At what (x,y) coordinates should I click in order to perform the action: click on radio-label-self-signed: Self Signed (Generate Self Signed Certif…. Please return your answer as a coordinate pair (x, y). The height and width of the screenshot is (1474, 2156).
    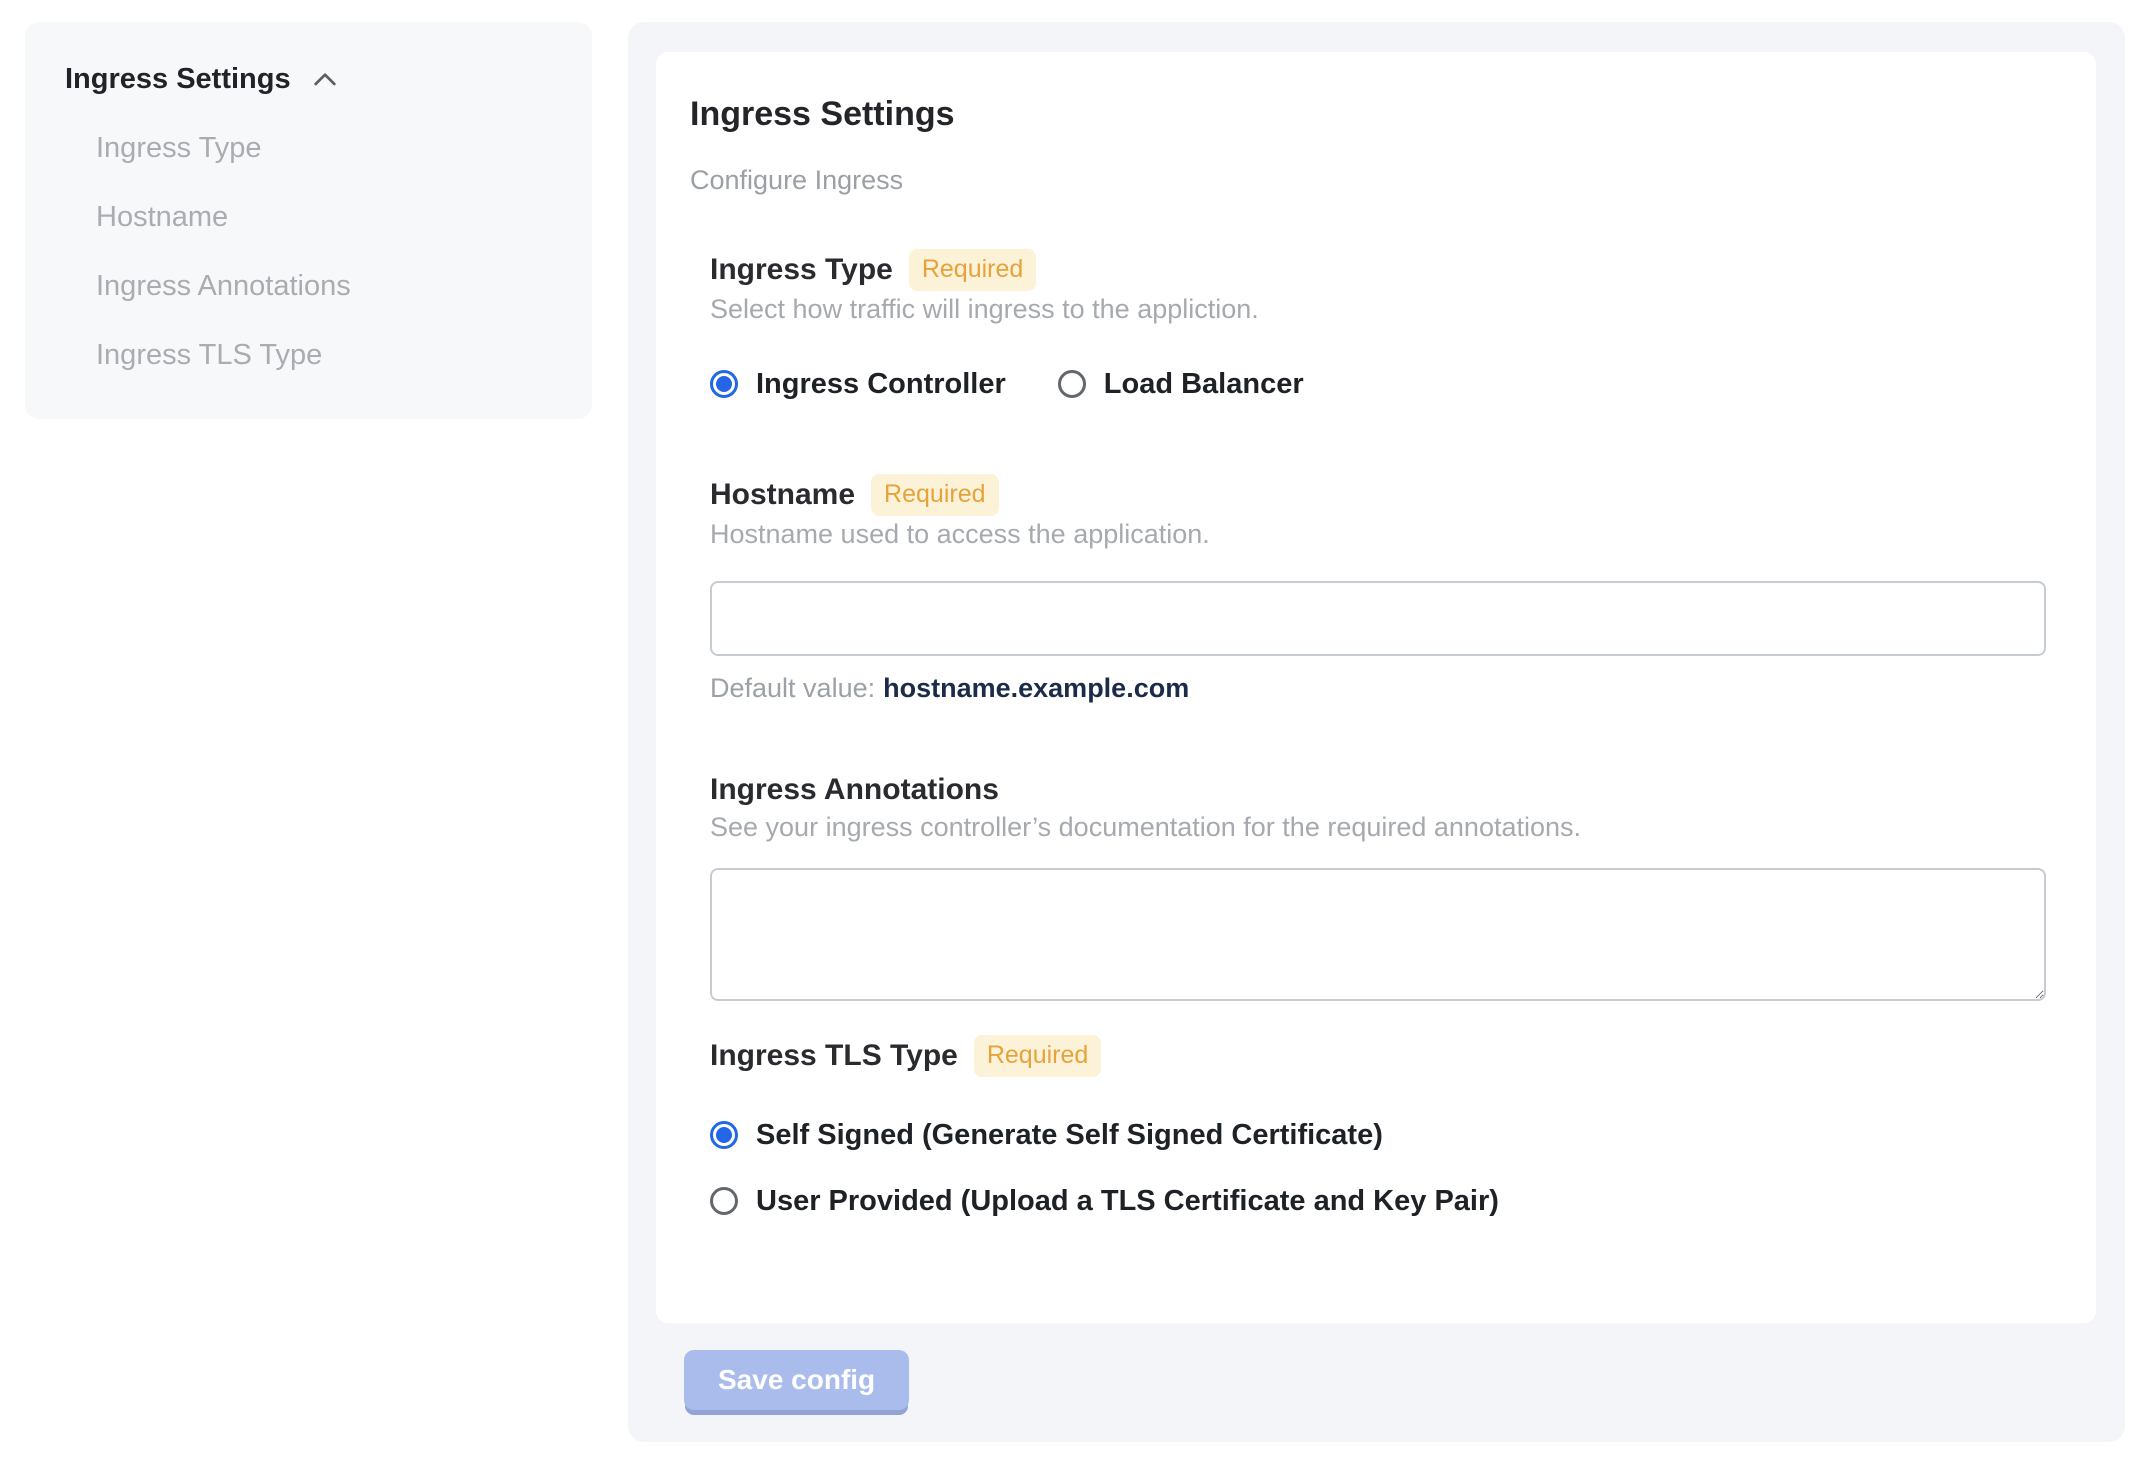
    Looking at the image, I should click on (1069, 1135).